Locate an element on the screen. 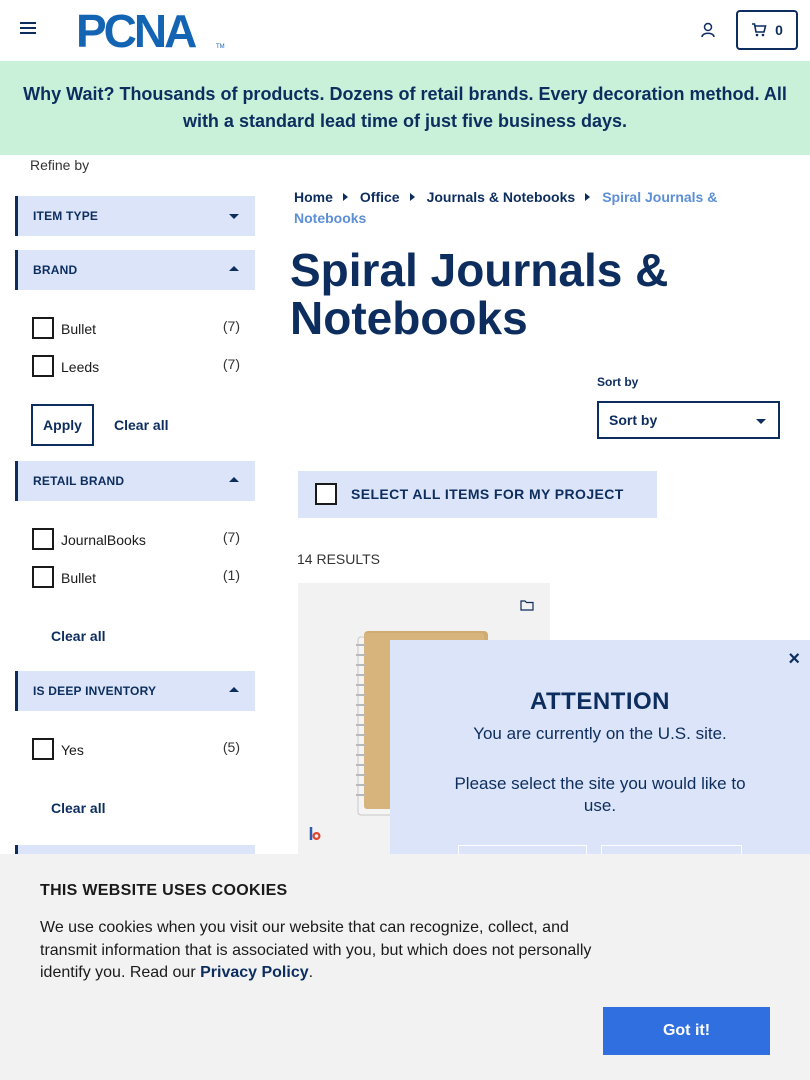 The height and width of the screenshot is (1080, 810). folder-icon is located at coordinates (527, 604).